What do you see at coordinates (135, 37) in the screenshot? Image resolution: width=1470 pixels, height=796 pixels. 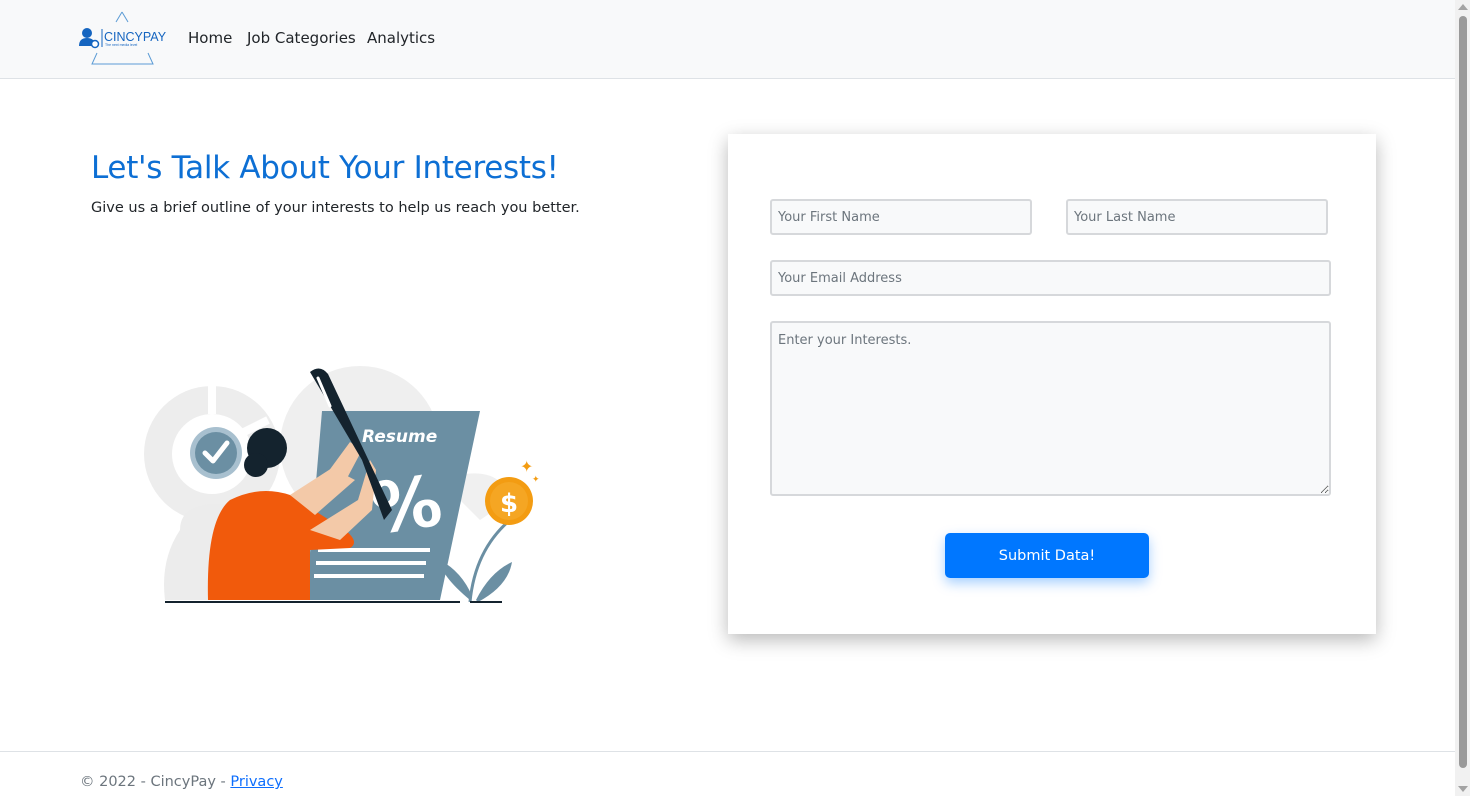 I see `svg-text: CINCYPAY` at bounding box center [135, 37].